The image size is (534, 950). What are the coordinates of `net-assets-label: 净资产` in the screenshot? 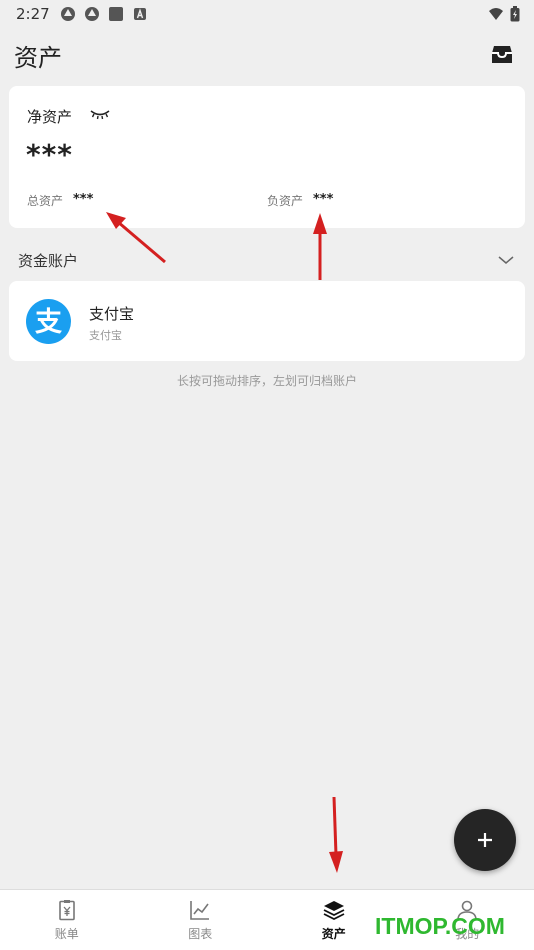 It's located at (50, 117).